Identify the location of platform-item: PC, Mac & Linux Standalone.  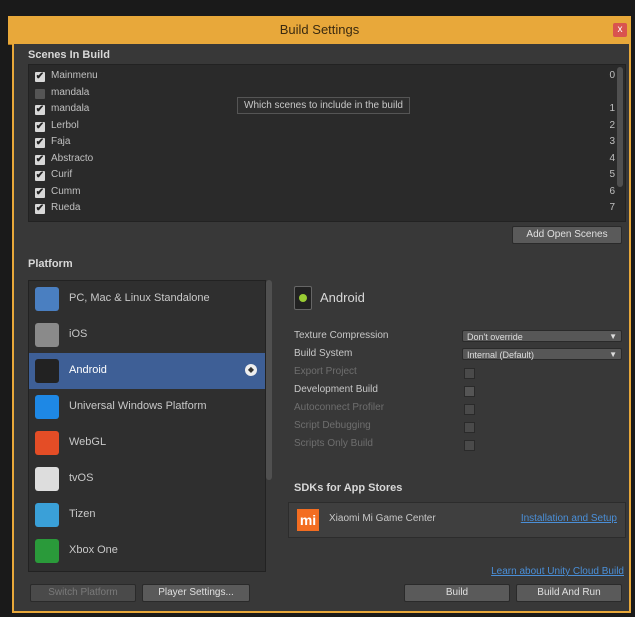
(147, 299).